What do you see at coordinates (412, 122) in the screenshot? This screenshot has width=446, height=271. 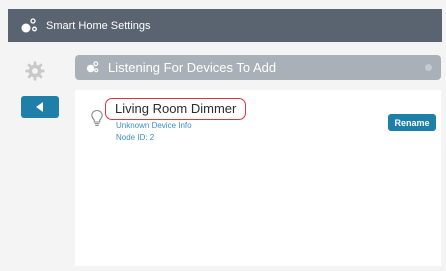 I see `rename-button: Rename` at bounding box center [412, 122].